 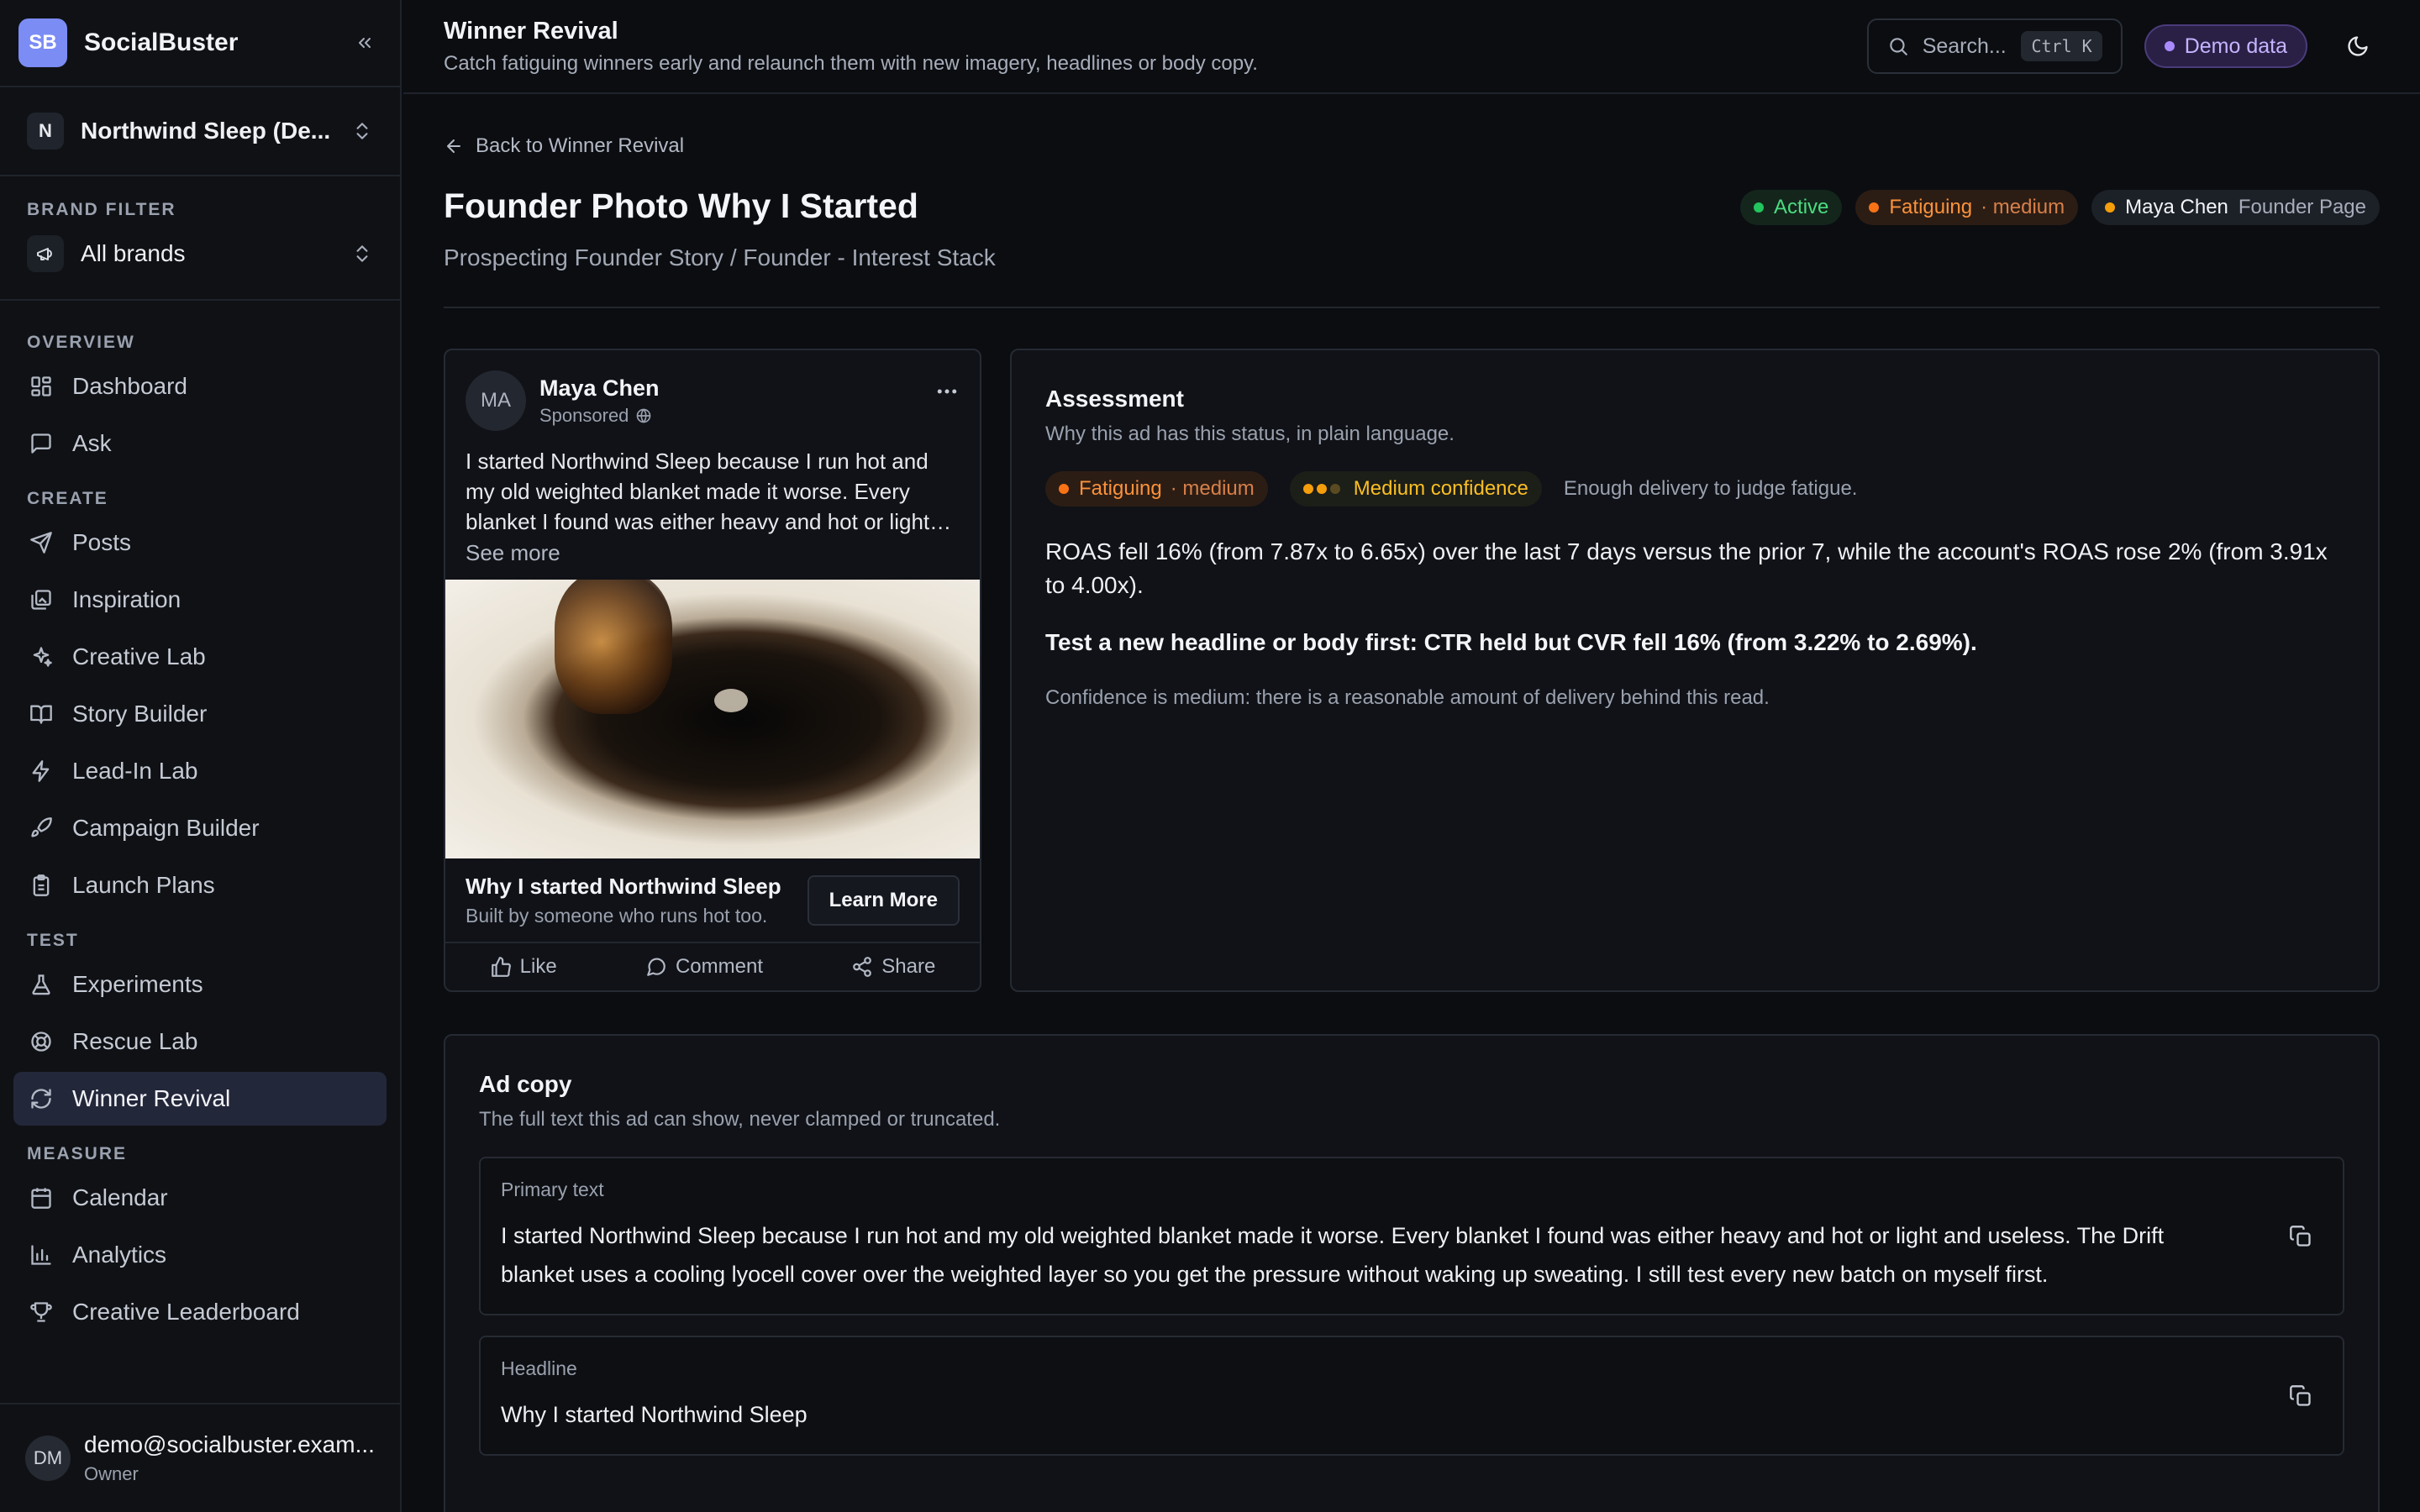 I want to click on moon-icon, so click(x=2358, y=46).